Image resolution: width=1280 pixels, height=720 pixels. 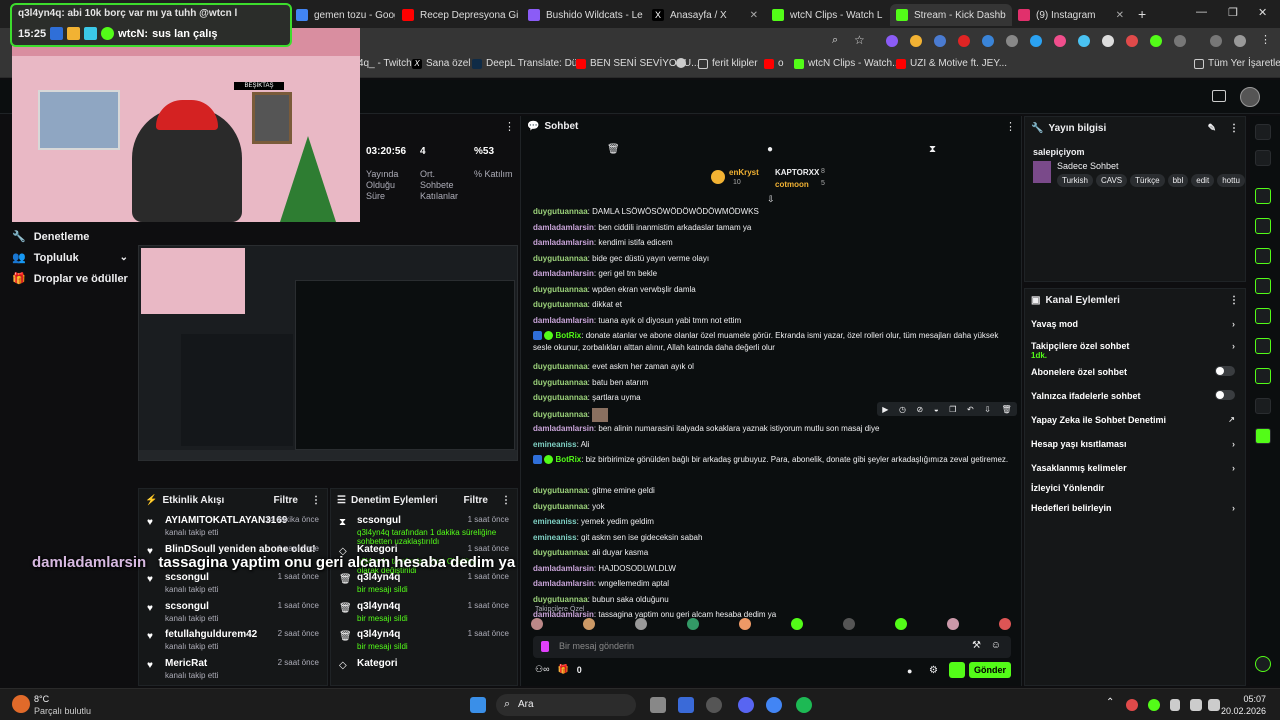 What do you see at coordinates (772, 600) in the screenshot?
I see `chat-message: duygutuannaa: bubun saka olduğunu` at bounding box center [772, 600].